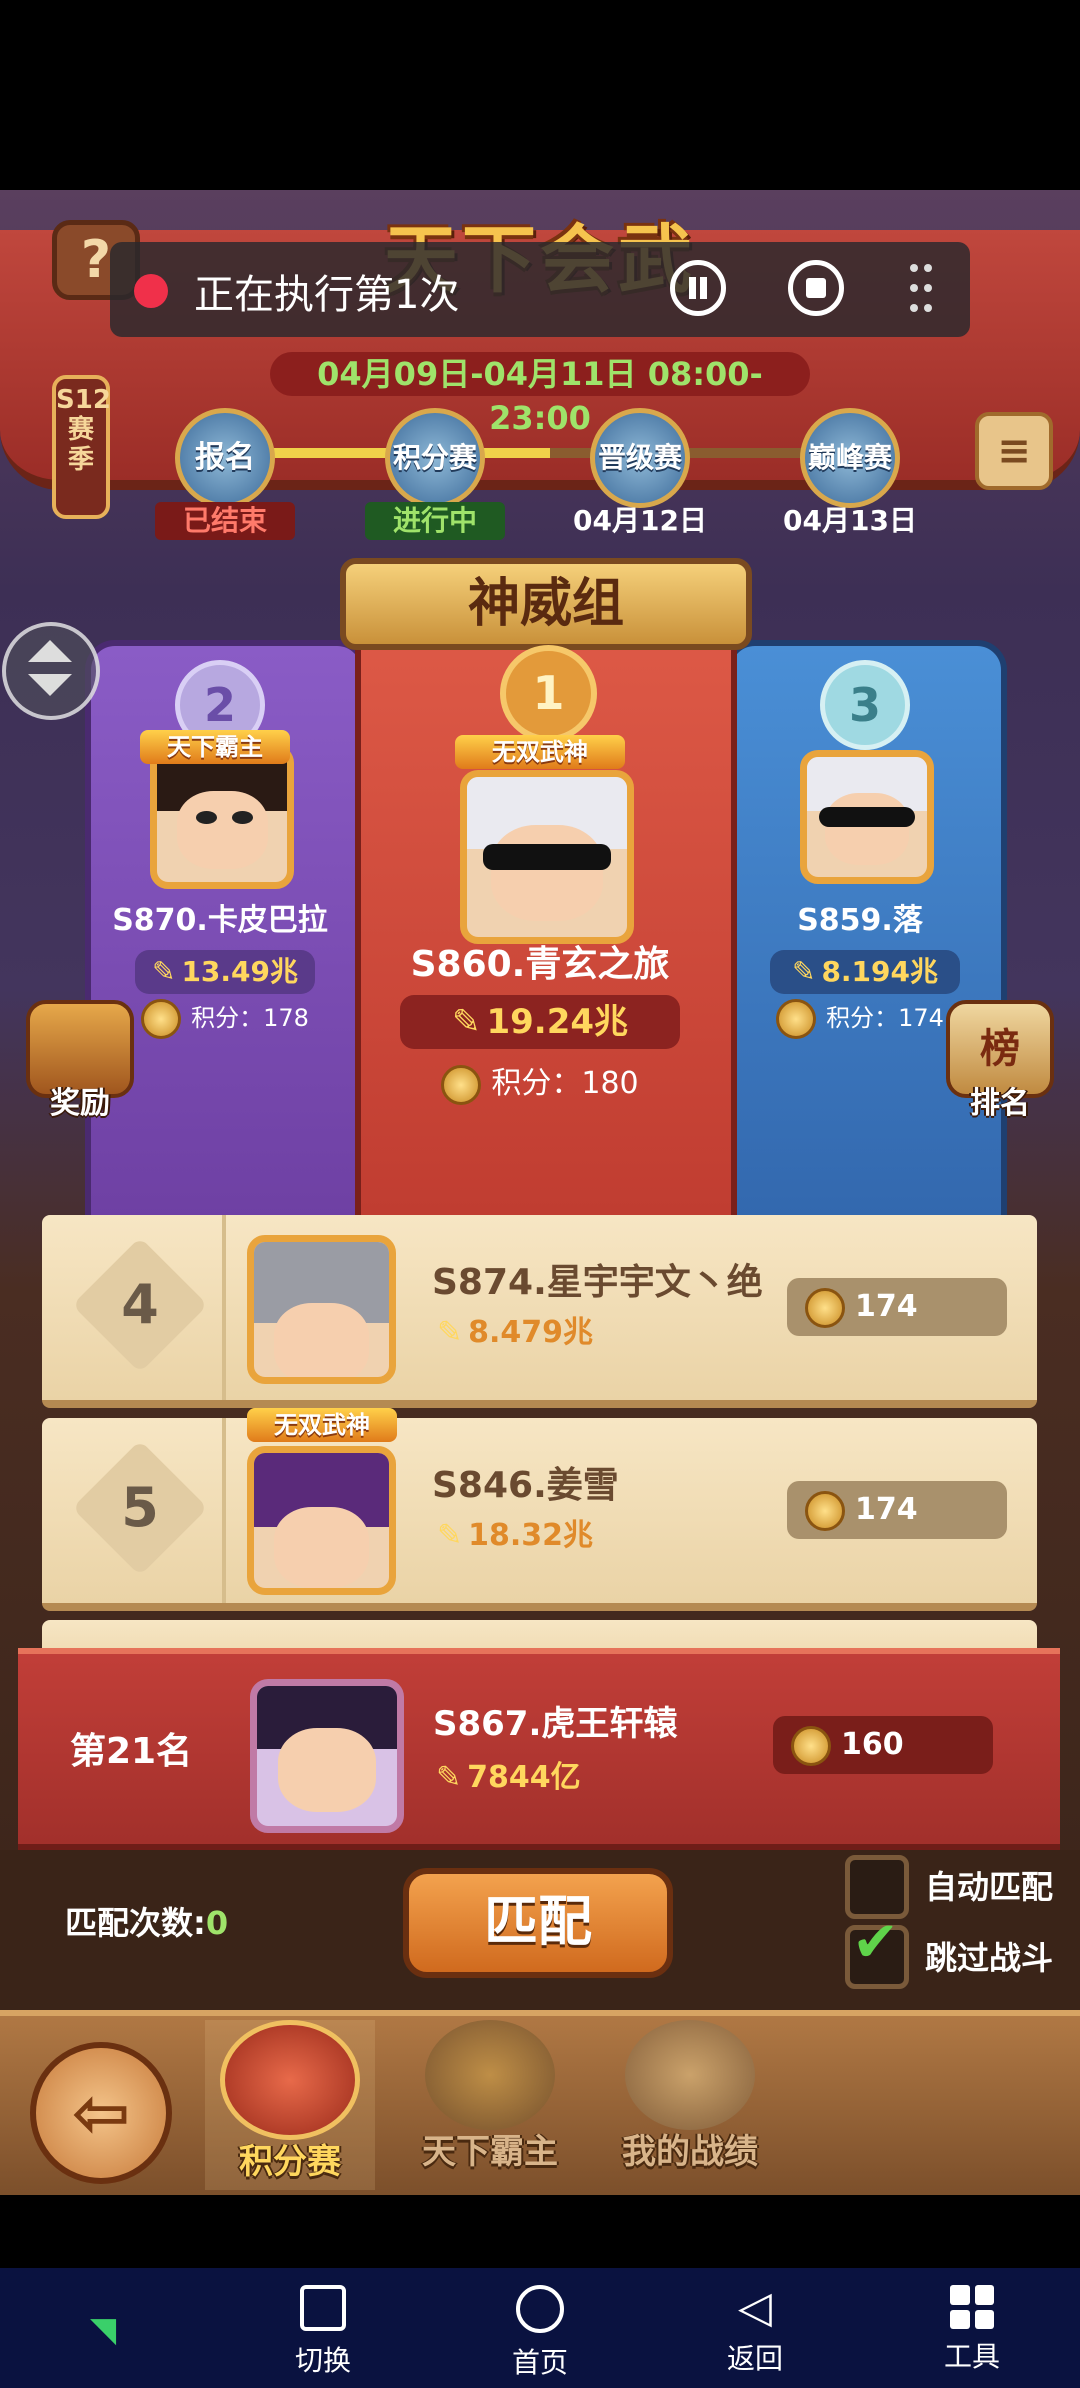  What do you see at coordinates (81, 447) in the screenshot?
I see `season-badge: S12赛季` at bounding box center [81, 447].